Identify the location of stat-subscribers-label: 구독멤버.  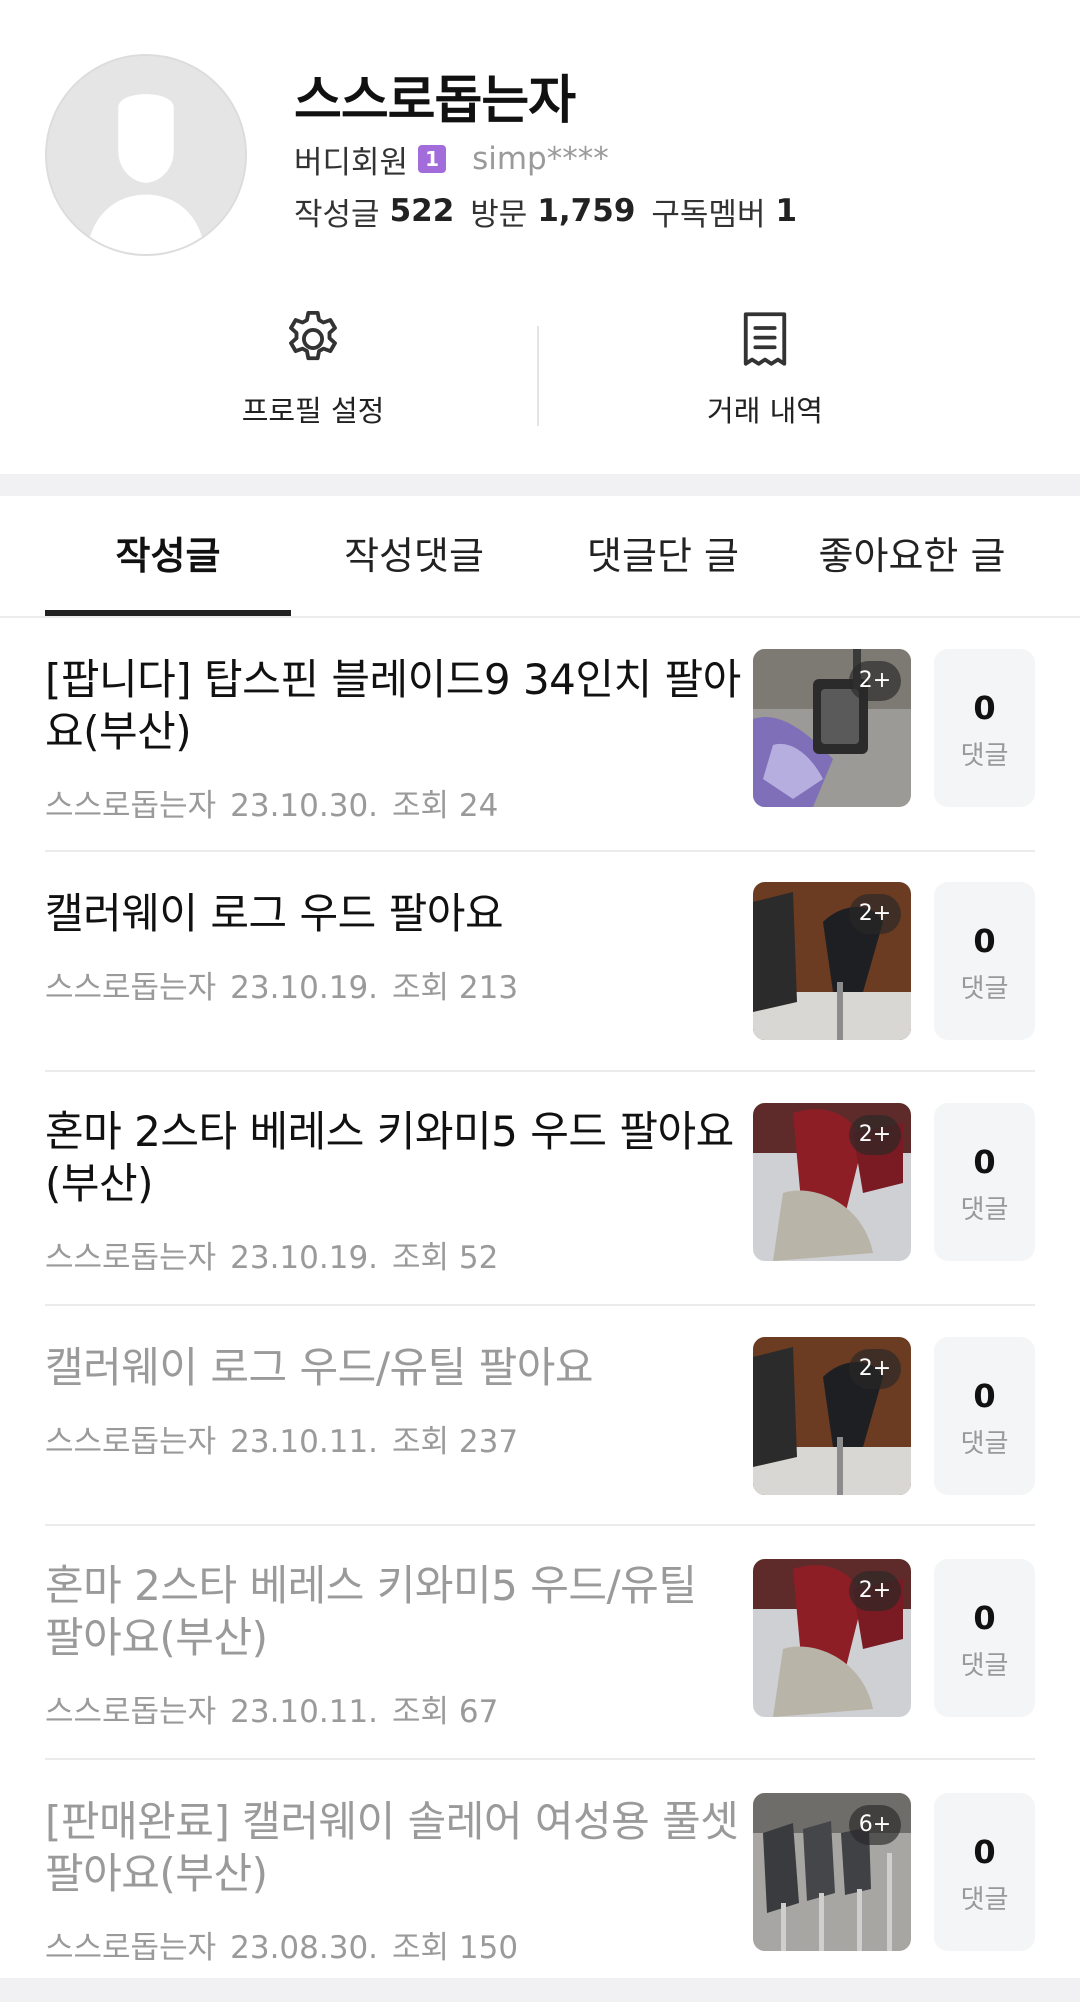
(708, 214).